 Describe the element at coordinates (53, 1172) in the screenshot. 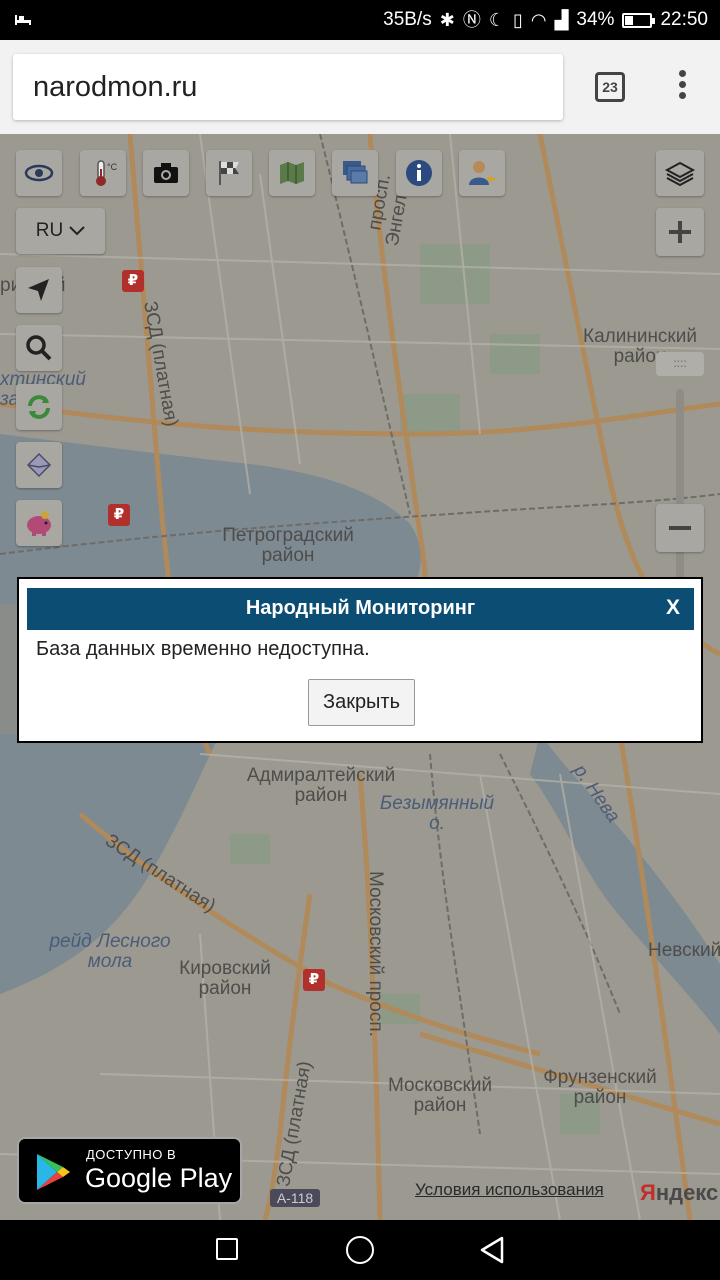

I see `google-play-icon` at that location.